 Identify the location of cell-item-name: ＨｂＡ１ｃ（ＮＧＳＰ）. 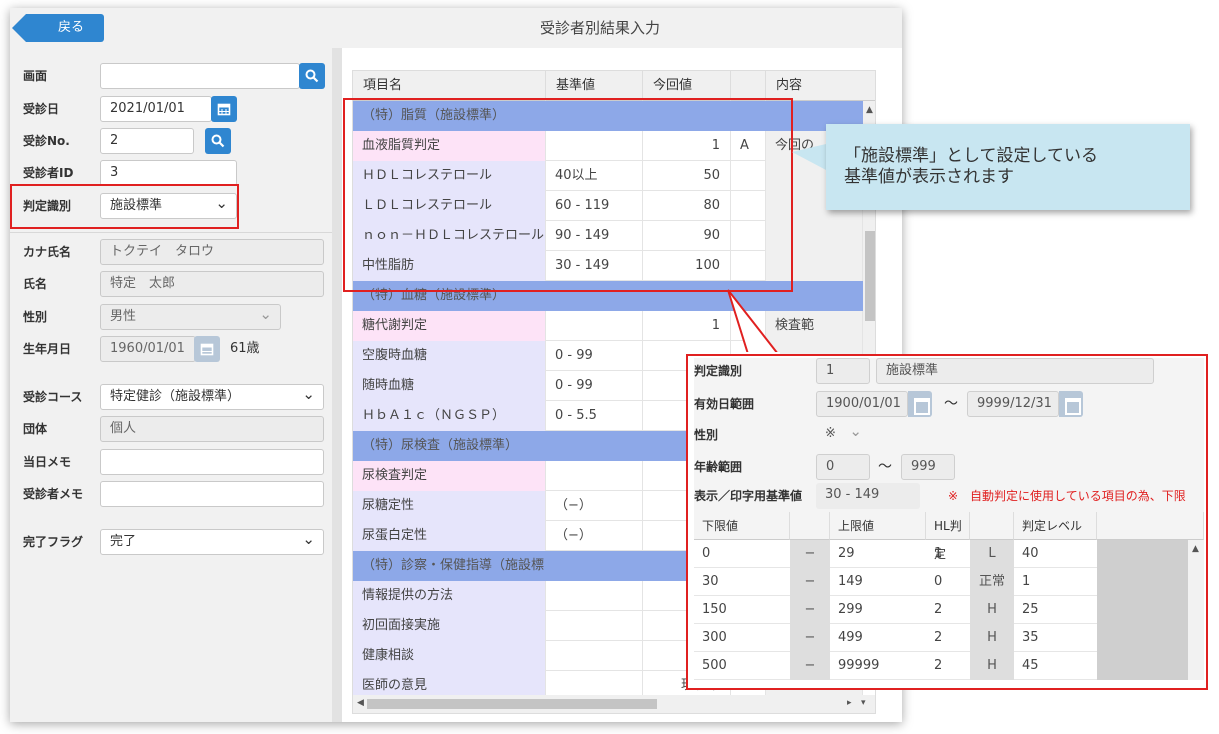
(449, 416).